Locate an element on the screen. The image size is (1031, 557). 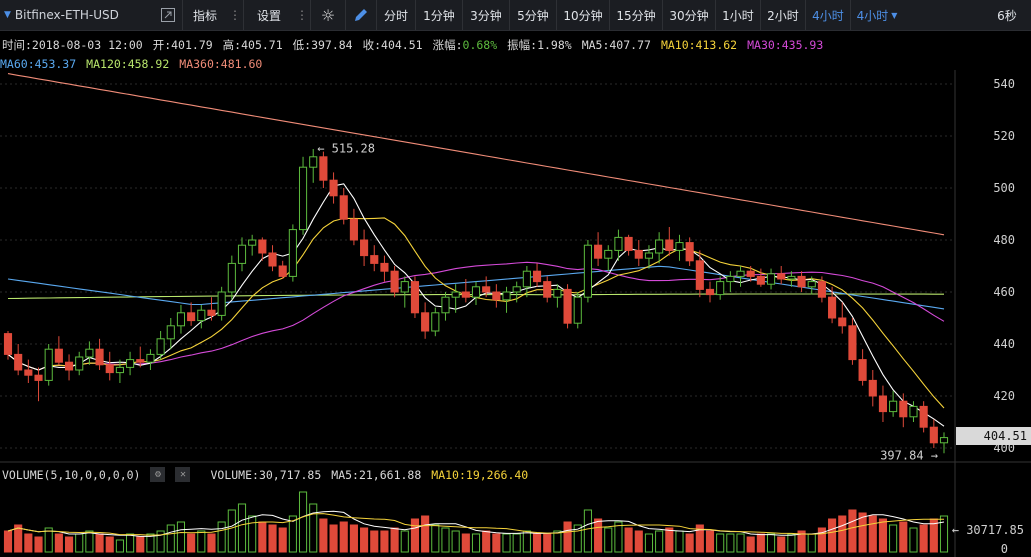
y-tick-label: 420 is located at coordinates (1004, 396).